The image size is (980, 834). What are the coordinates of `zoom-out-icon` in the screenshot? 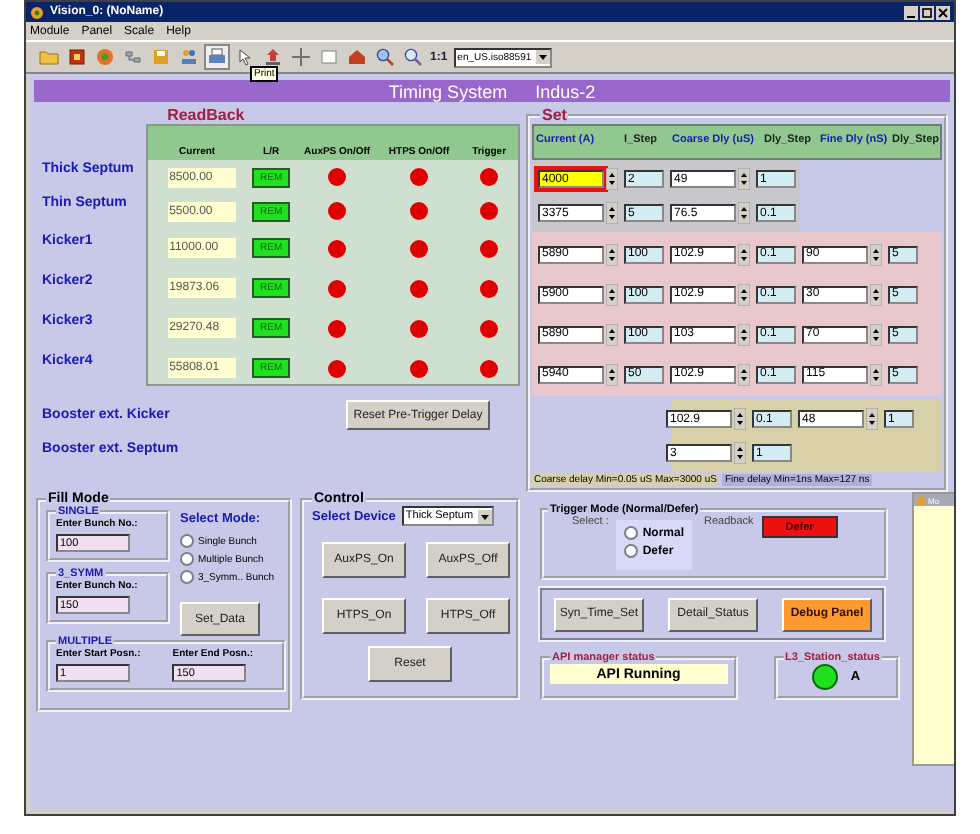 It's located at (413, 57).